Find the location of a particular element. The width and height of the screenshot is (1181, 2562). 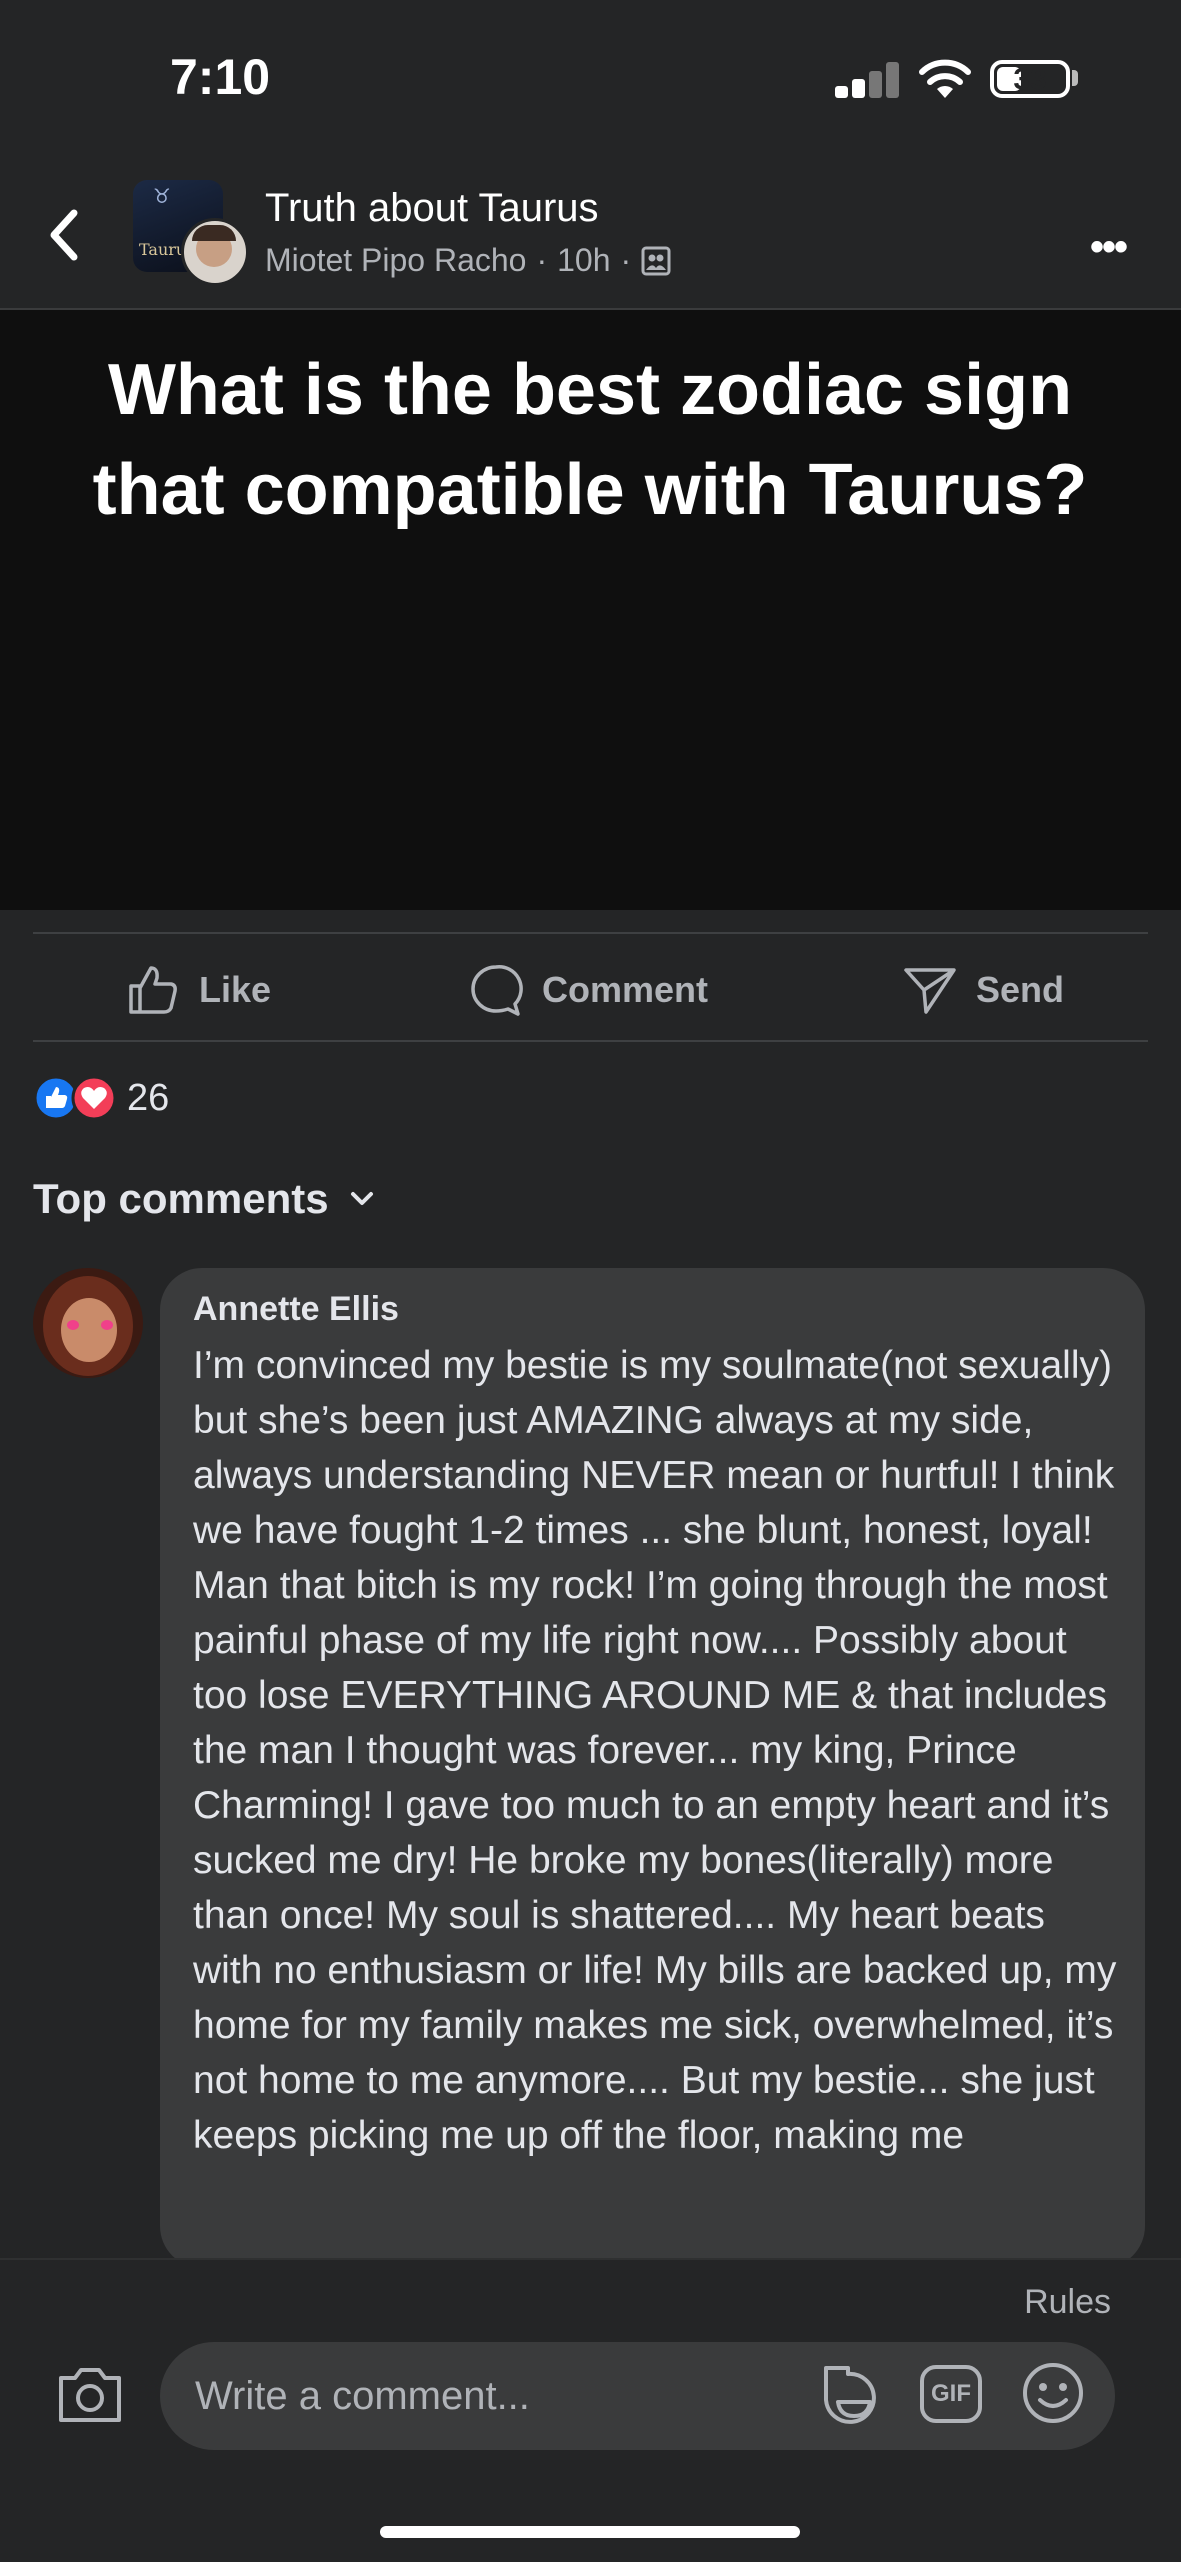

send-icon is located at coordinates (930, 991).